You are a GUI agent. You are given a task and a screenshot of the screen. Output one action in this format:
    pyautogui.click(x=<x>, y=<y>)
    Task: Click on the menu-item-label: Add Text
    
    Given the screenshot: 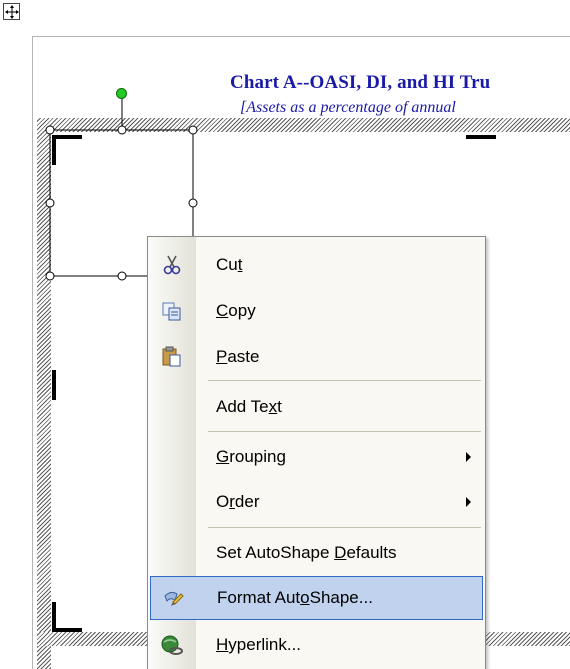 What is the action you would take?
    pyautogui.click(x=249, y=406)
    